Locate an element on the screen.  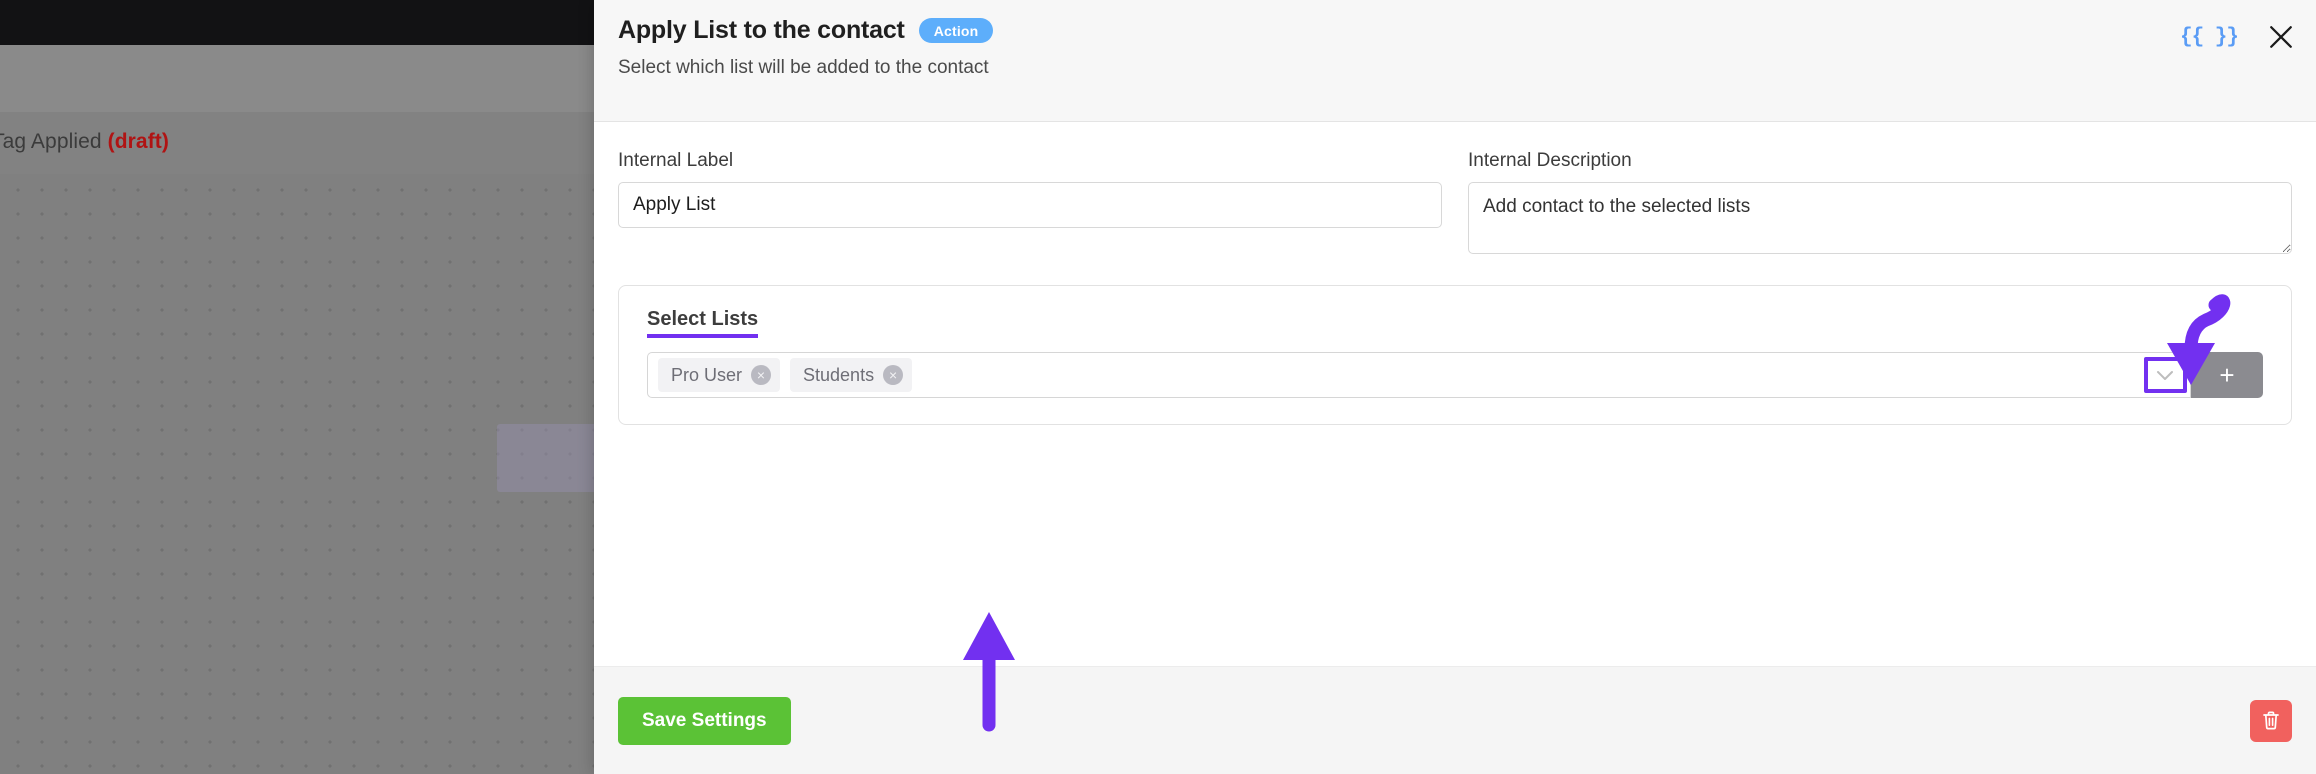
internal-label-field-group: Internal Label is located at coordinates (1030, 204).